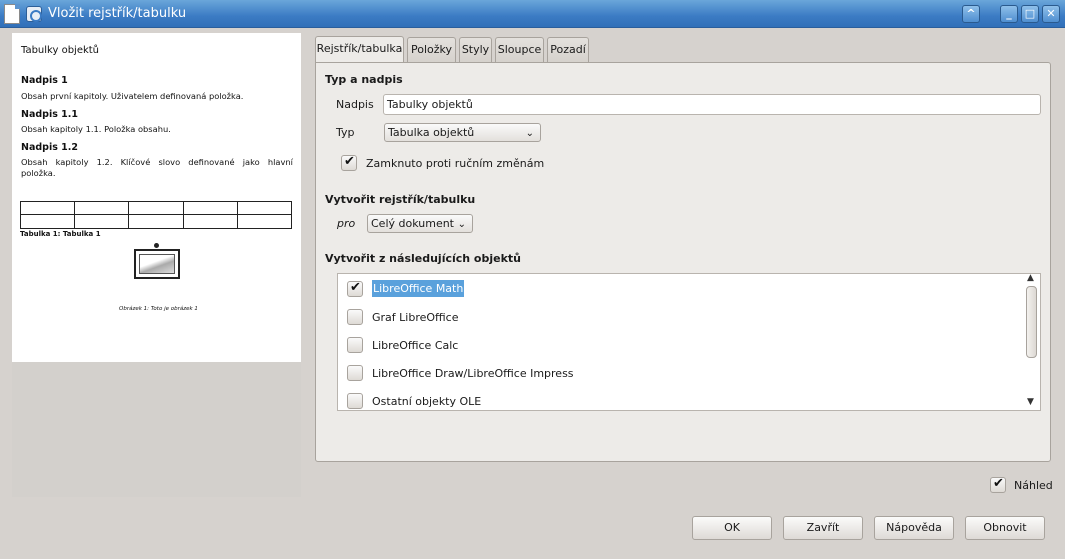 This screenshot has width=1065, height=559. What do you see at coordinates (971, 14) in the screenshot?
I see `keep-above-button: ^` at bounding box center [971, 14].